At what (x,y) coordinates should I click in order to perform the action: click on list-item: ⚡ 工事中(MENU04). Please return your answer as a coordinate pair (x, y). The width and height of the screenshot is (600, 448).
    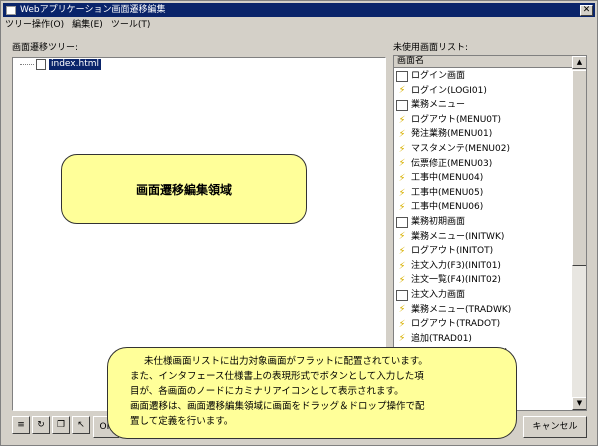
    Looking at the image, I should click on (483, 178).